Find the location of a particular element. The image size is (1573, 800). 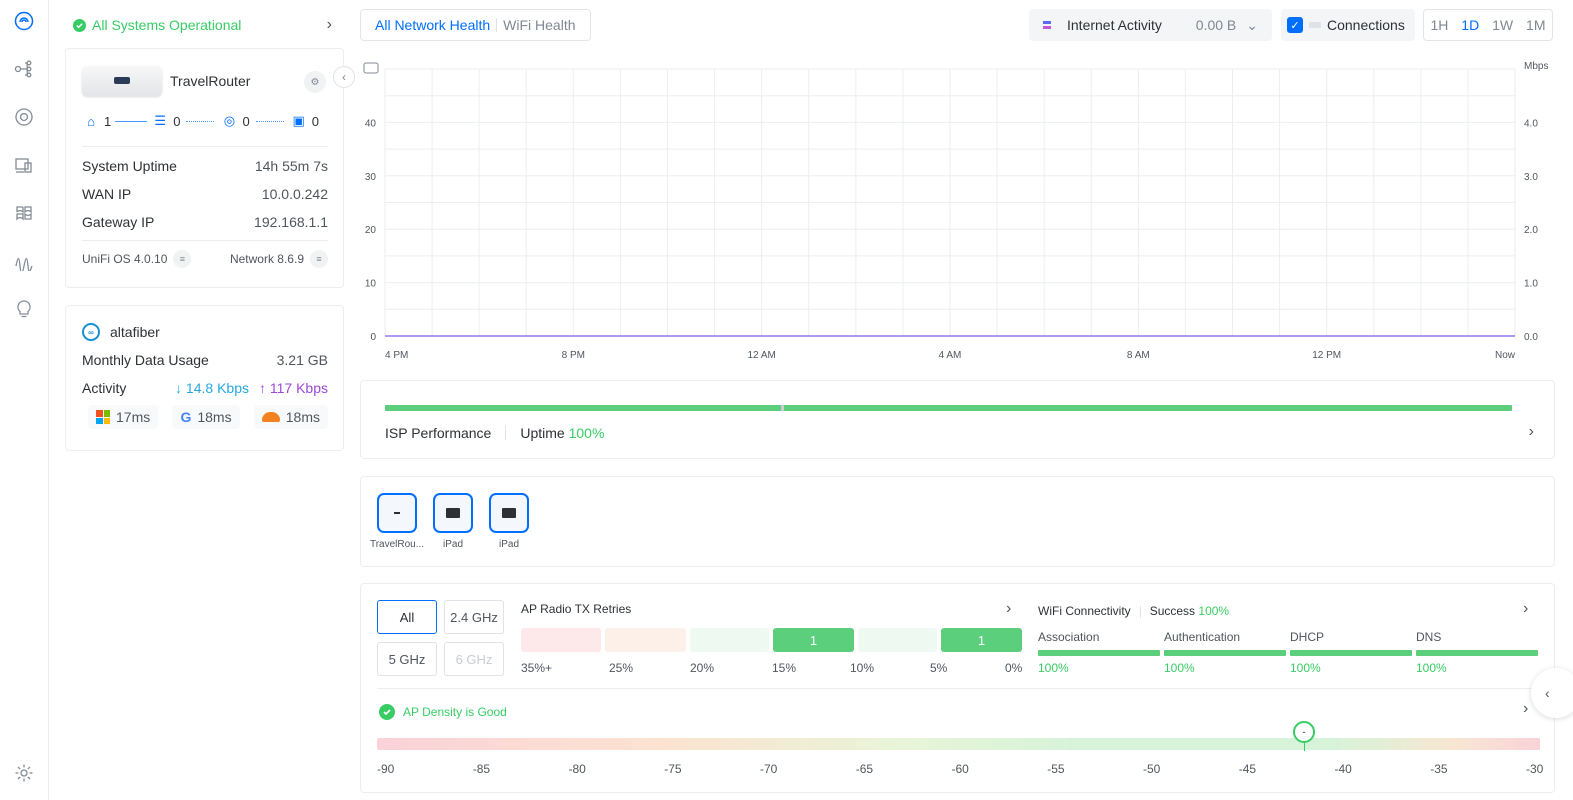

ipad-icon is located at coordinates (453, 513).